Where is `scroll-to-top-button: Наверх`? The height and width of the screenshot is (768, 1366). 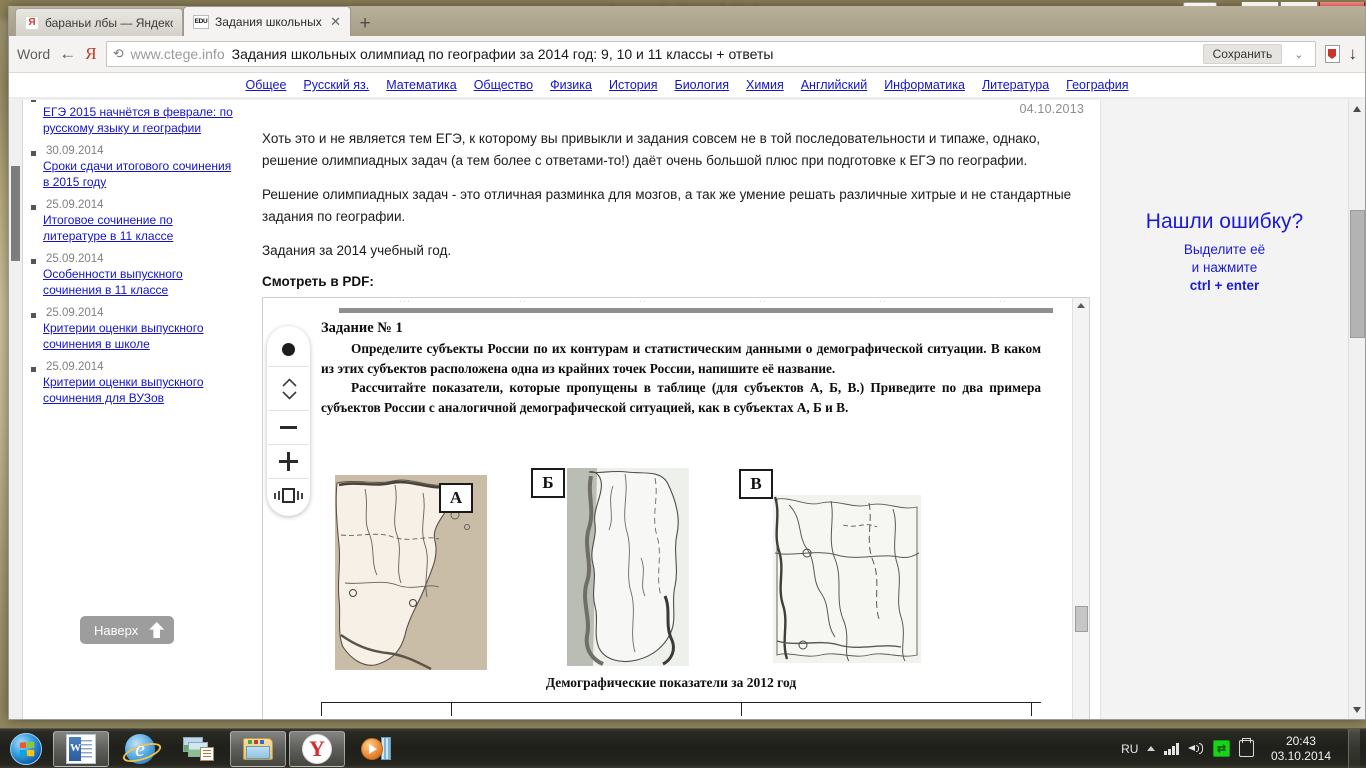 scroll-to-top-button: Наверх is located at coordinates (127, 630).